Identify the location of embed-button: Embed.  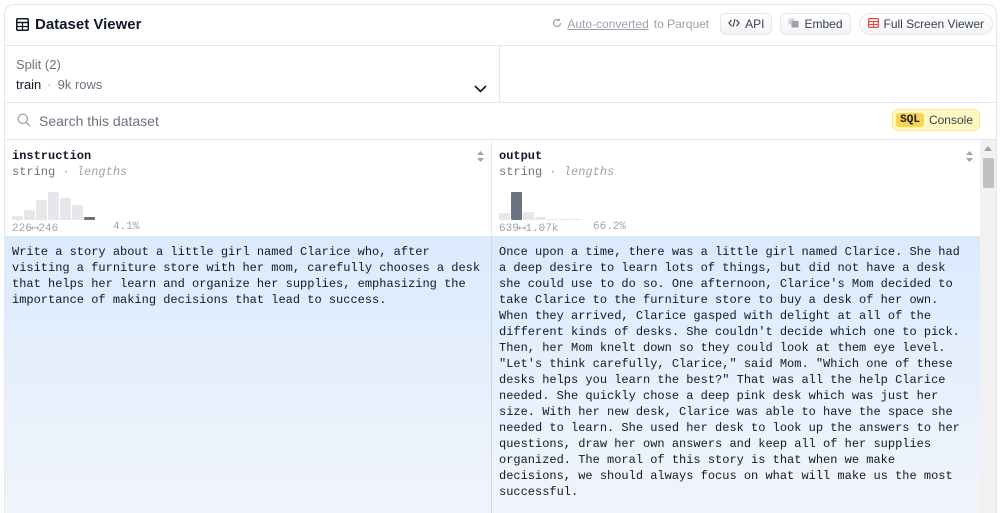
(815, 24).